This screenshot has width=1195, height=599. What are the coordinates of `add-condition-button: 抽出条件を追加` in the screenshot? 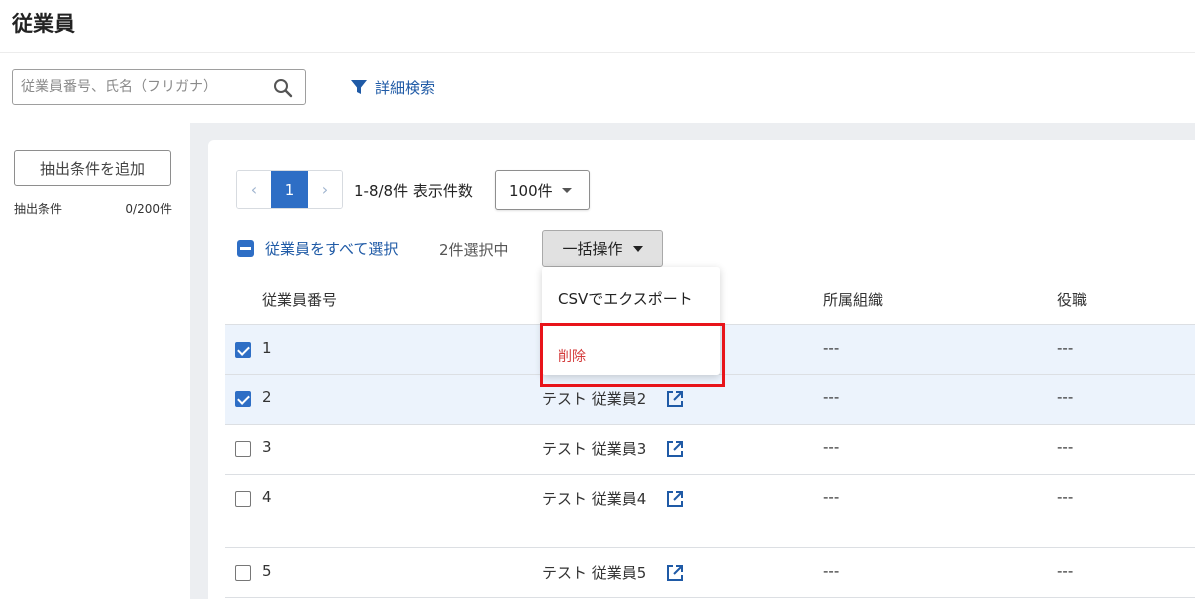 It's located at (92, 168).